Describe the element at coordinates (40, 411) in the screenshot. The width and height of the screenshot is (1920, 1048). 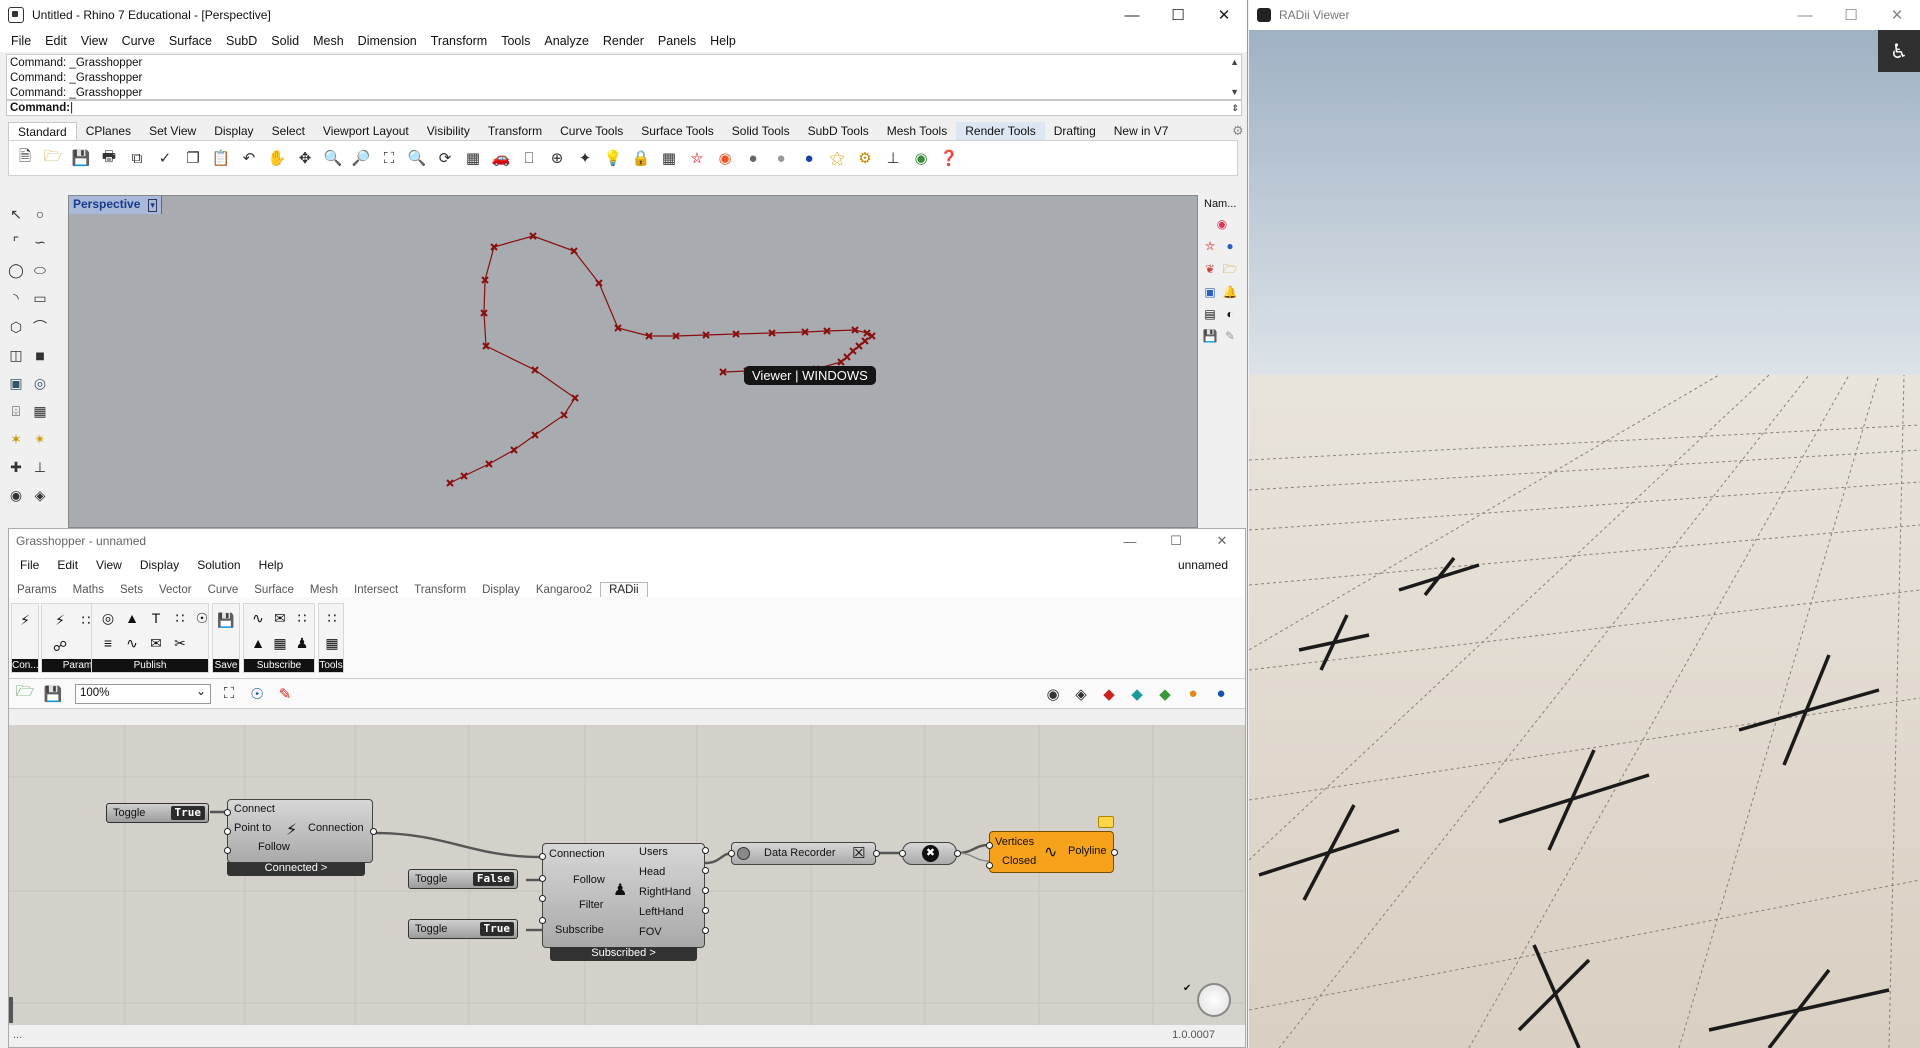
I see `mesh-icon: ▦` at that location.